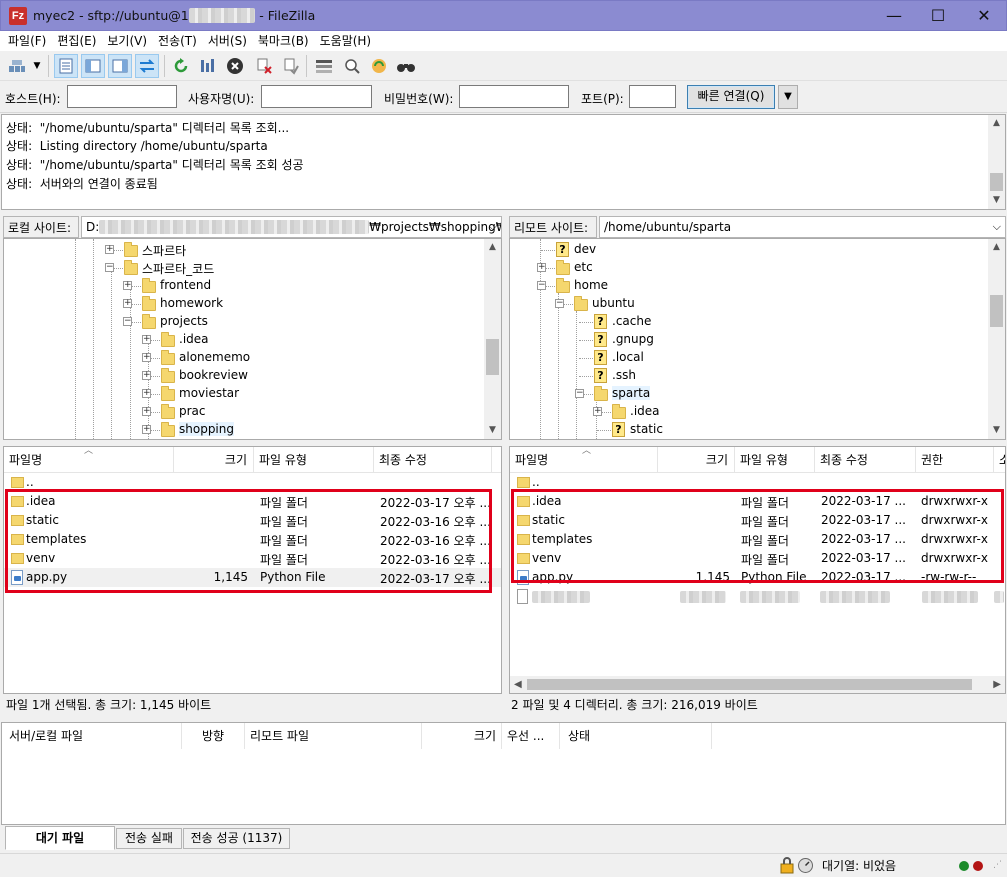 The height and width of the screenshot is (877, 1007). Describe the element at coordinates (244, 358) in the screenshot. I see `tree-node: + alonememo` at that location.